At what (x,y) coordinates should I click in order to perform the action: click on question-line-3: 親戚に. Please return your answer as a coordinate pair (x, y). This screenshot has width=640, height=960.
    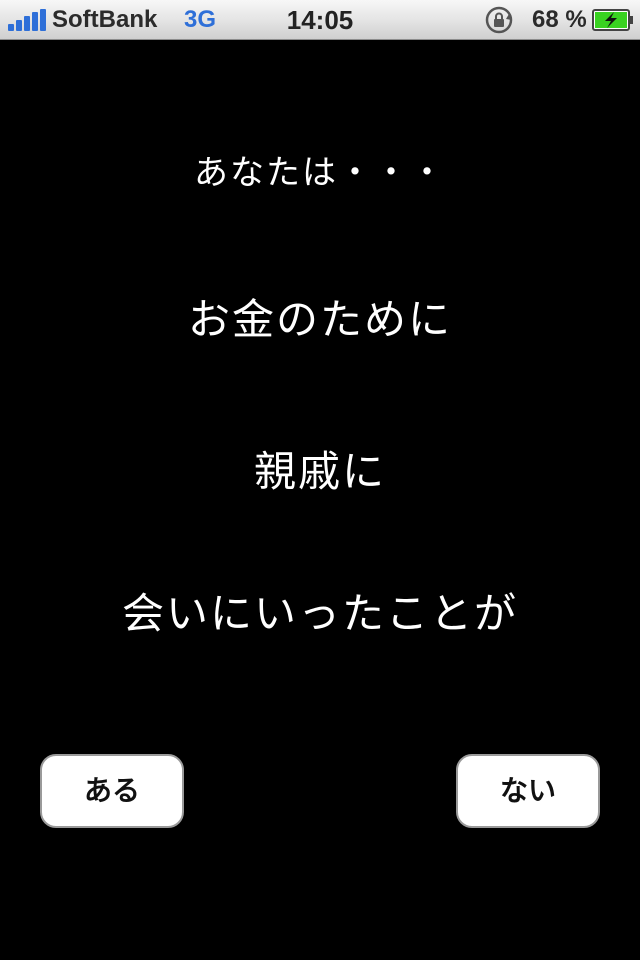
    Looking at the image, I should click on (319, 471).